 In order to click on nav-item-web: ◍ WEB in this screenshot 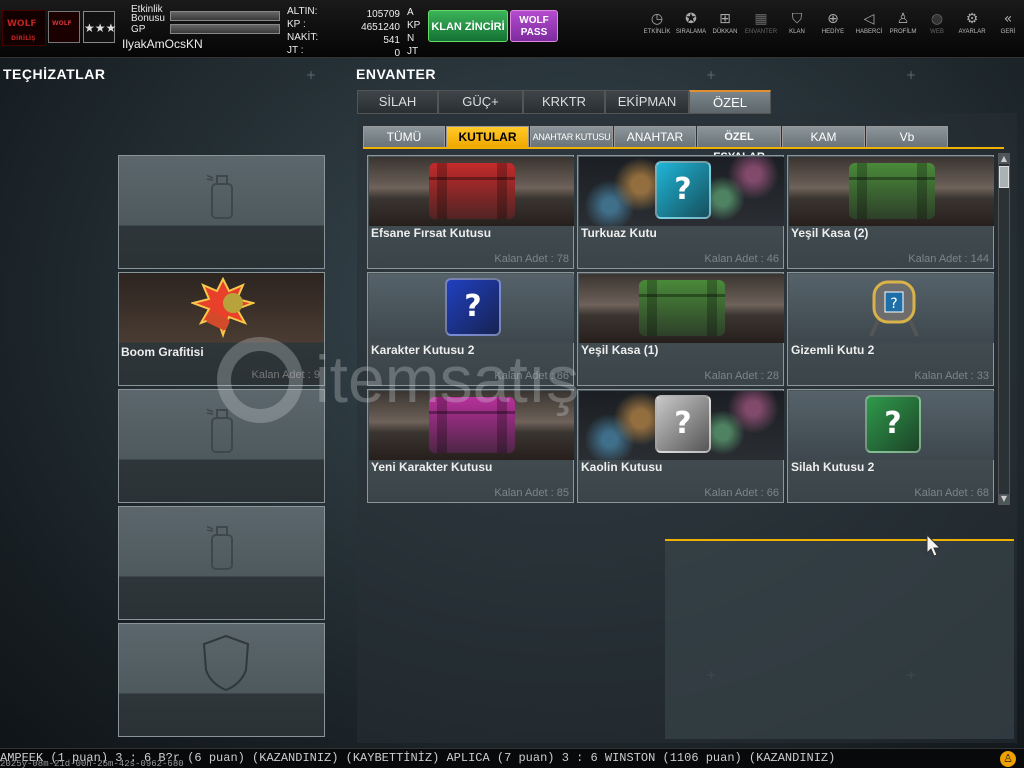, I will do `click(937, 22)`.